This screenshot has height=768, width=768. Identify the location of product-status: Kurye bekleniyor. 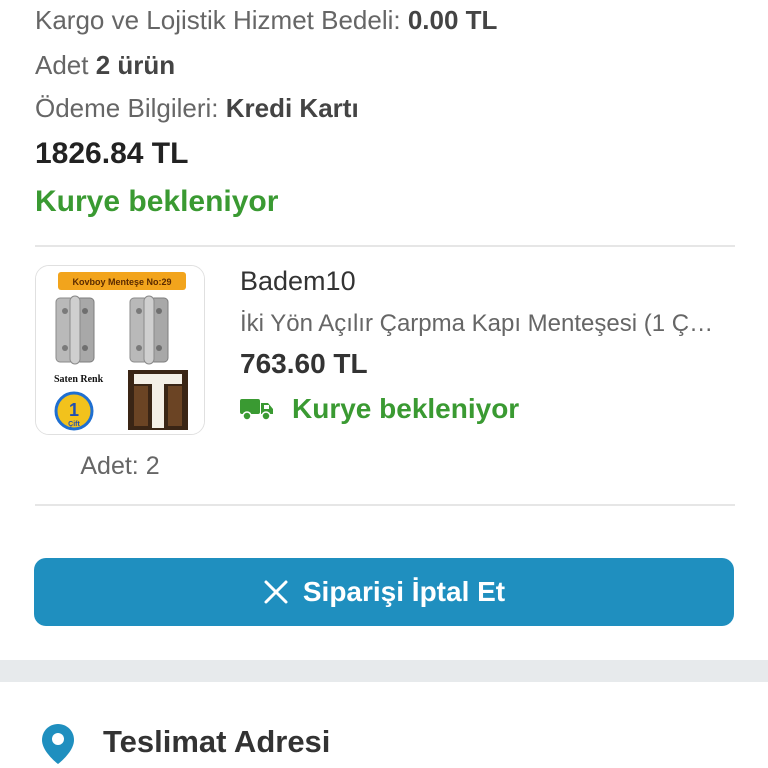
(379, 409).